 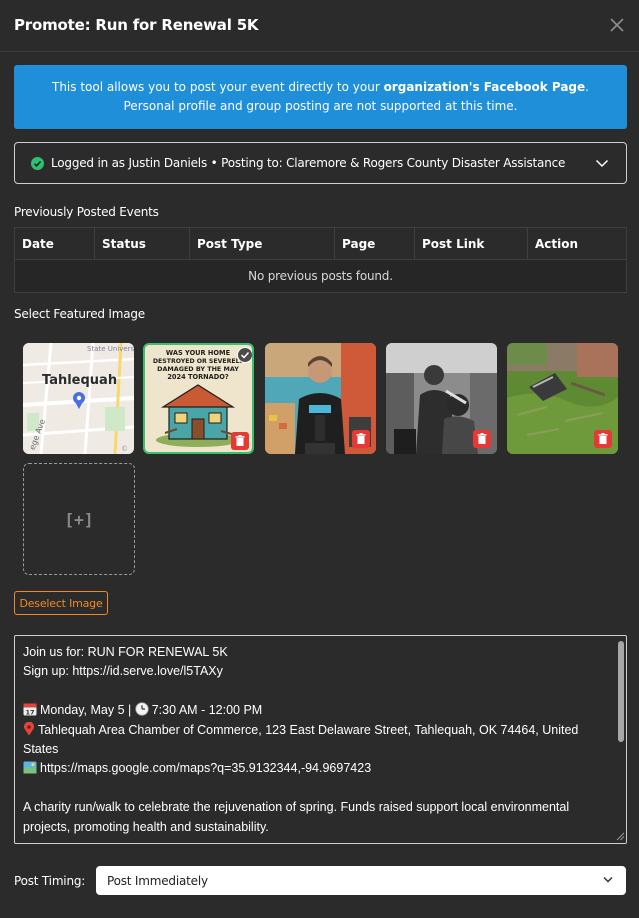 I want to click on post-location-line2: States, so click(x=41, y=748).